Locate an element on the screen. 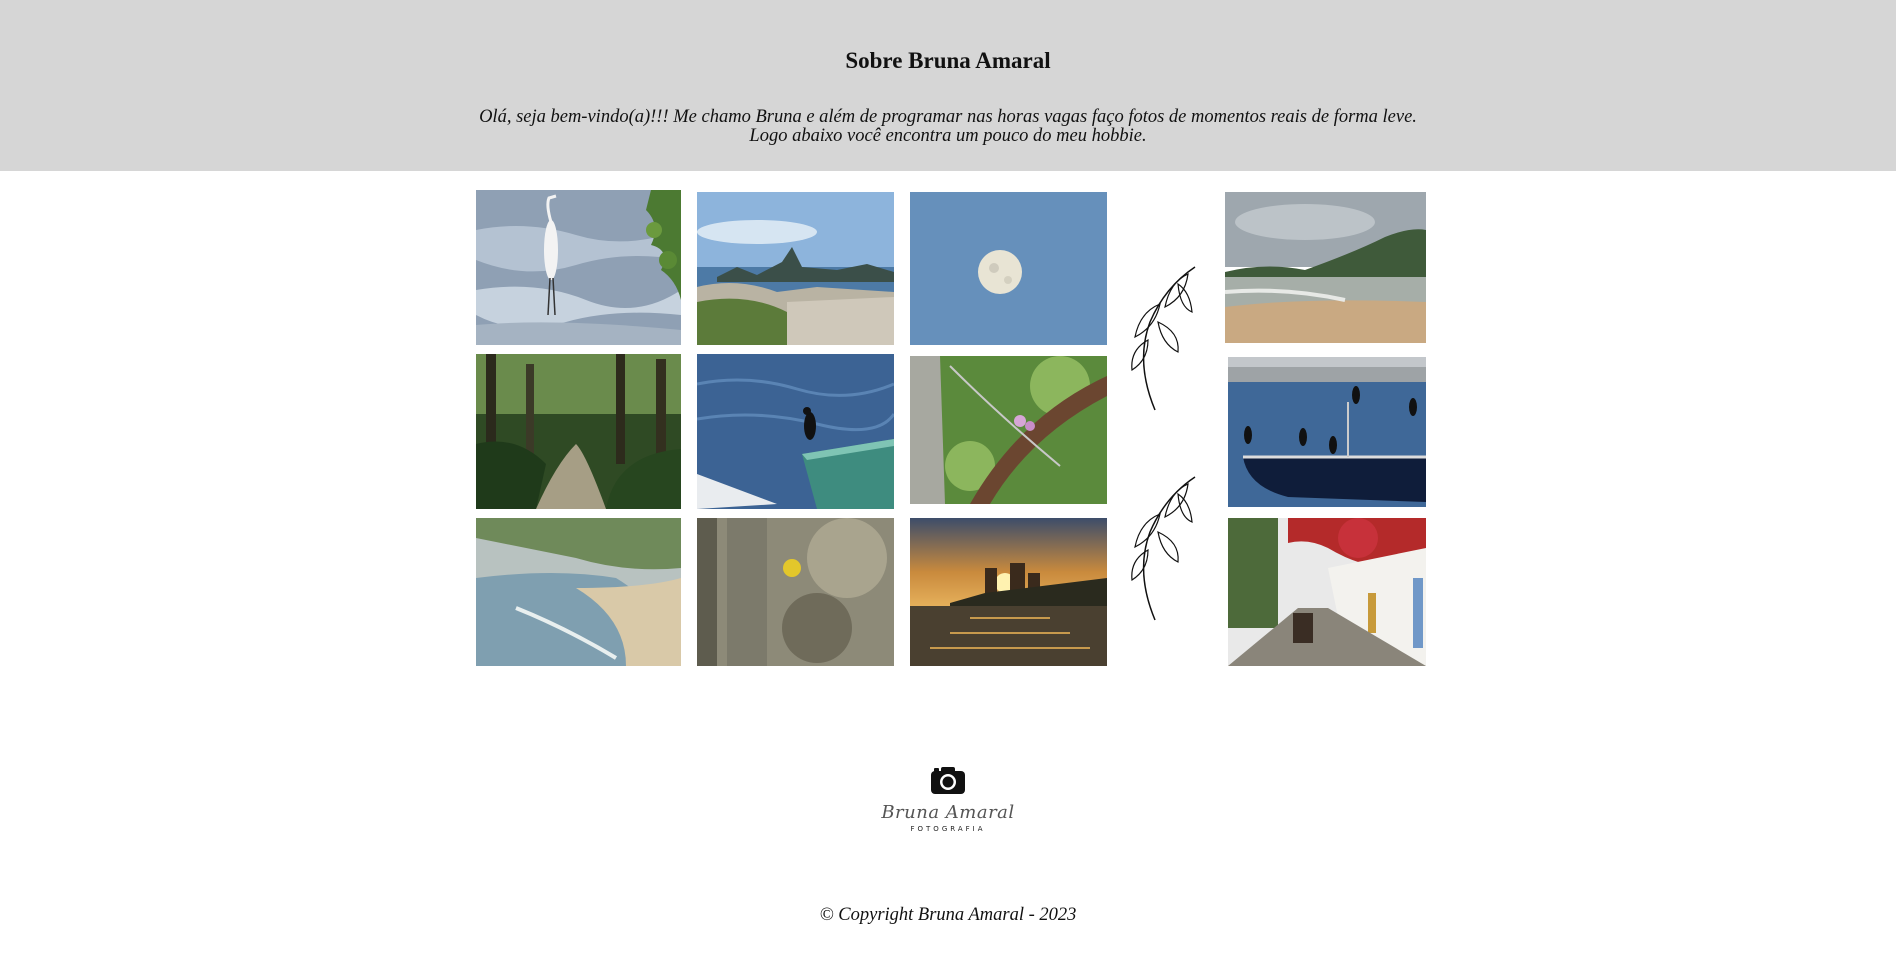 This screenshot has height=955, width=1896. photo-boat-birds is located at coordinates (1327, 432).